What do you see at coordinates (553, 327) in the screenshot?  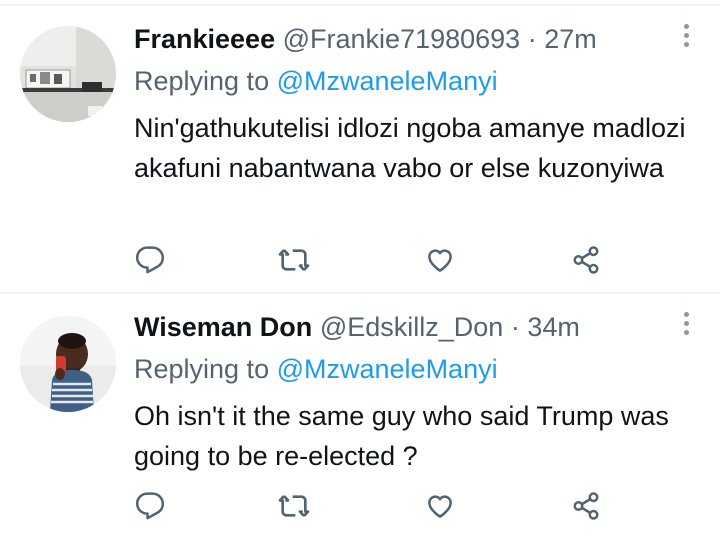 I see `timestamp: 34m` at bounding box center [553, 327].